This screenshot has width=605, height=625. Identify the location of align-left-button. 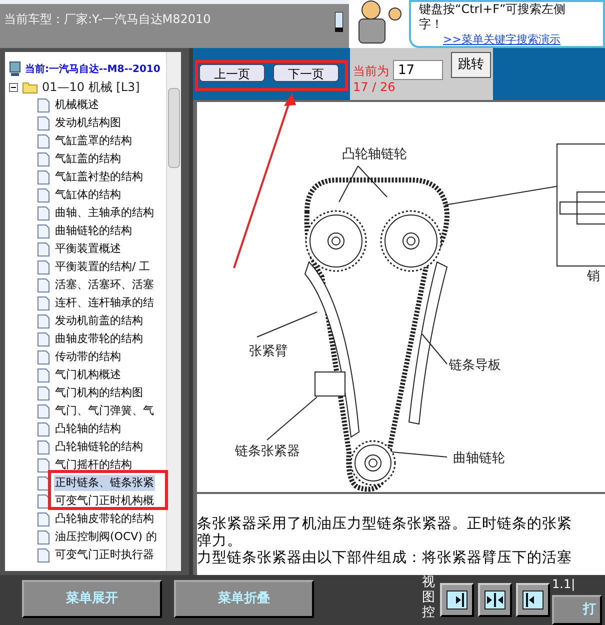
(533, 600).